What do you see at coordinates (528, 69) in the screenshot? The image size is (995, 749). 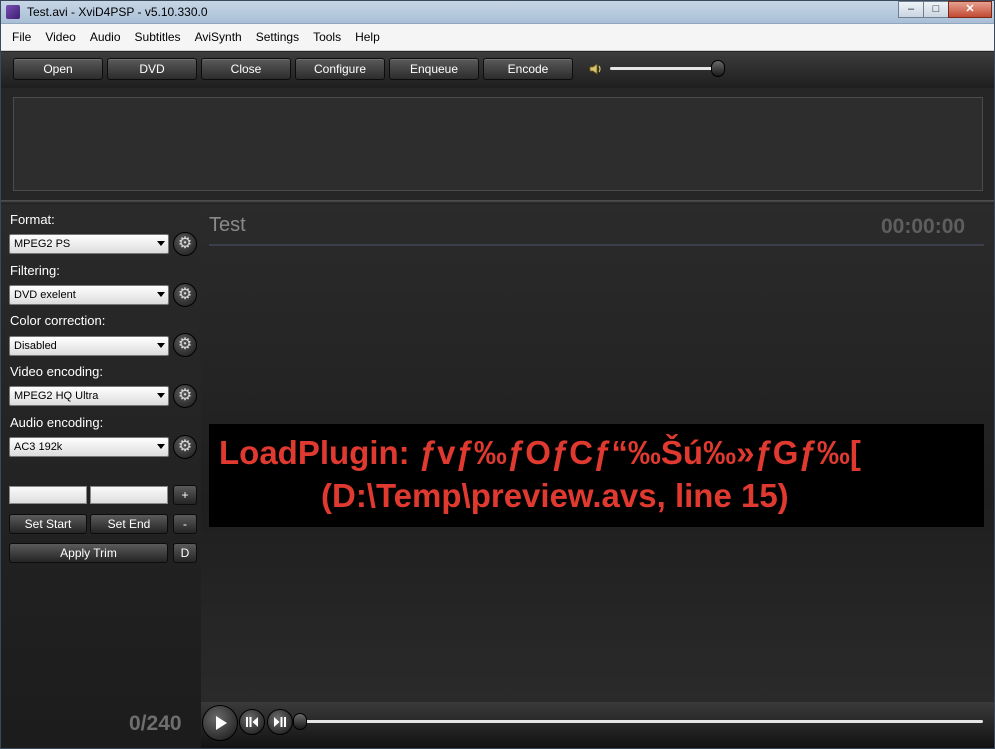 I see `encode-button: Encode` at bounding box center [528, 69].